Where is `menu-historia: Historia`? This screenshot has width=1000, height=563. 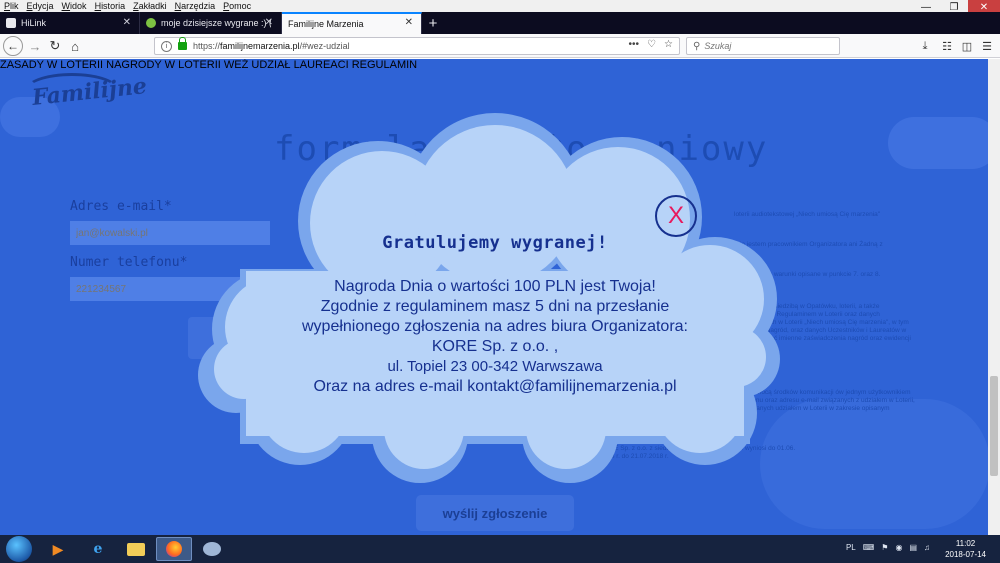
menu-historia: Historia is located at coordinates (110, 6).